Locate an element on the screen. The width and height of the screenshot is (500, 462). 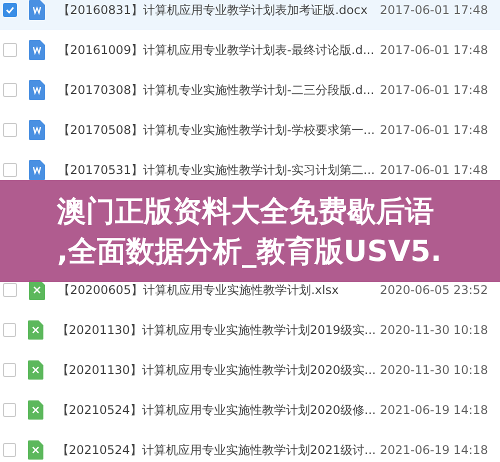
modified-date: 2020-06-05 23:52 is located at coordinates (433, 290).